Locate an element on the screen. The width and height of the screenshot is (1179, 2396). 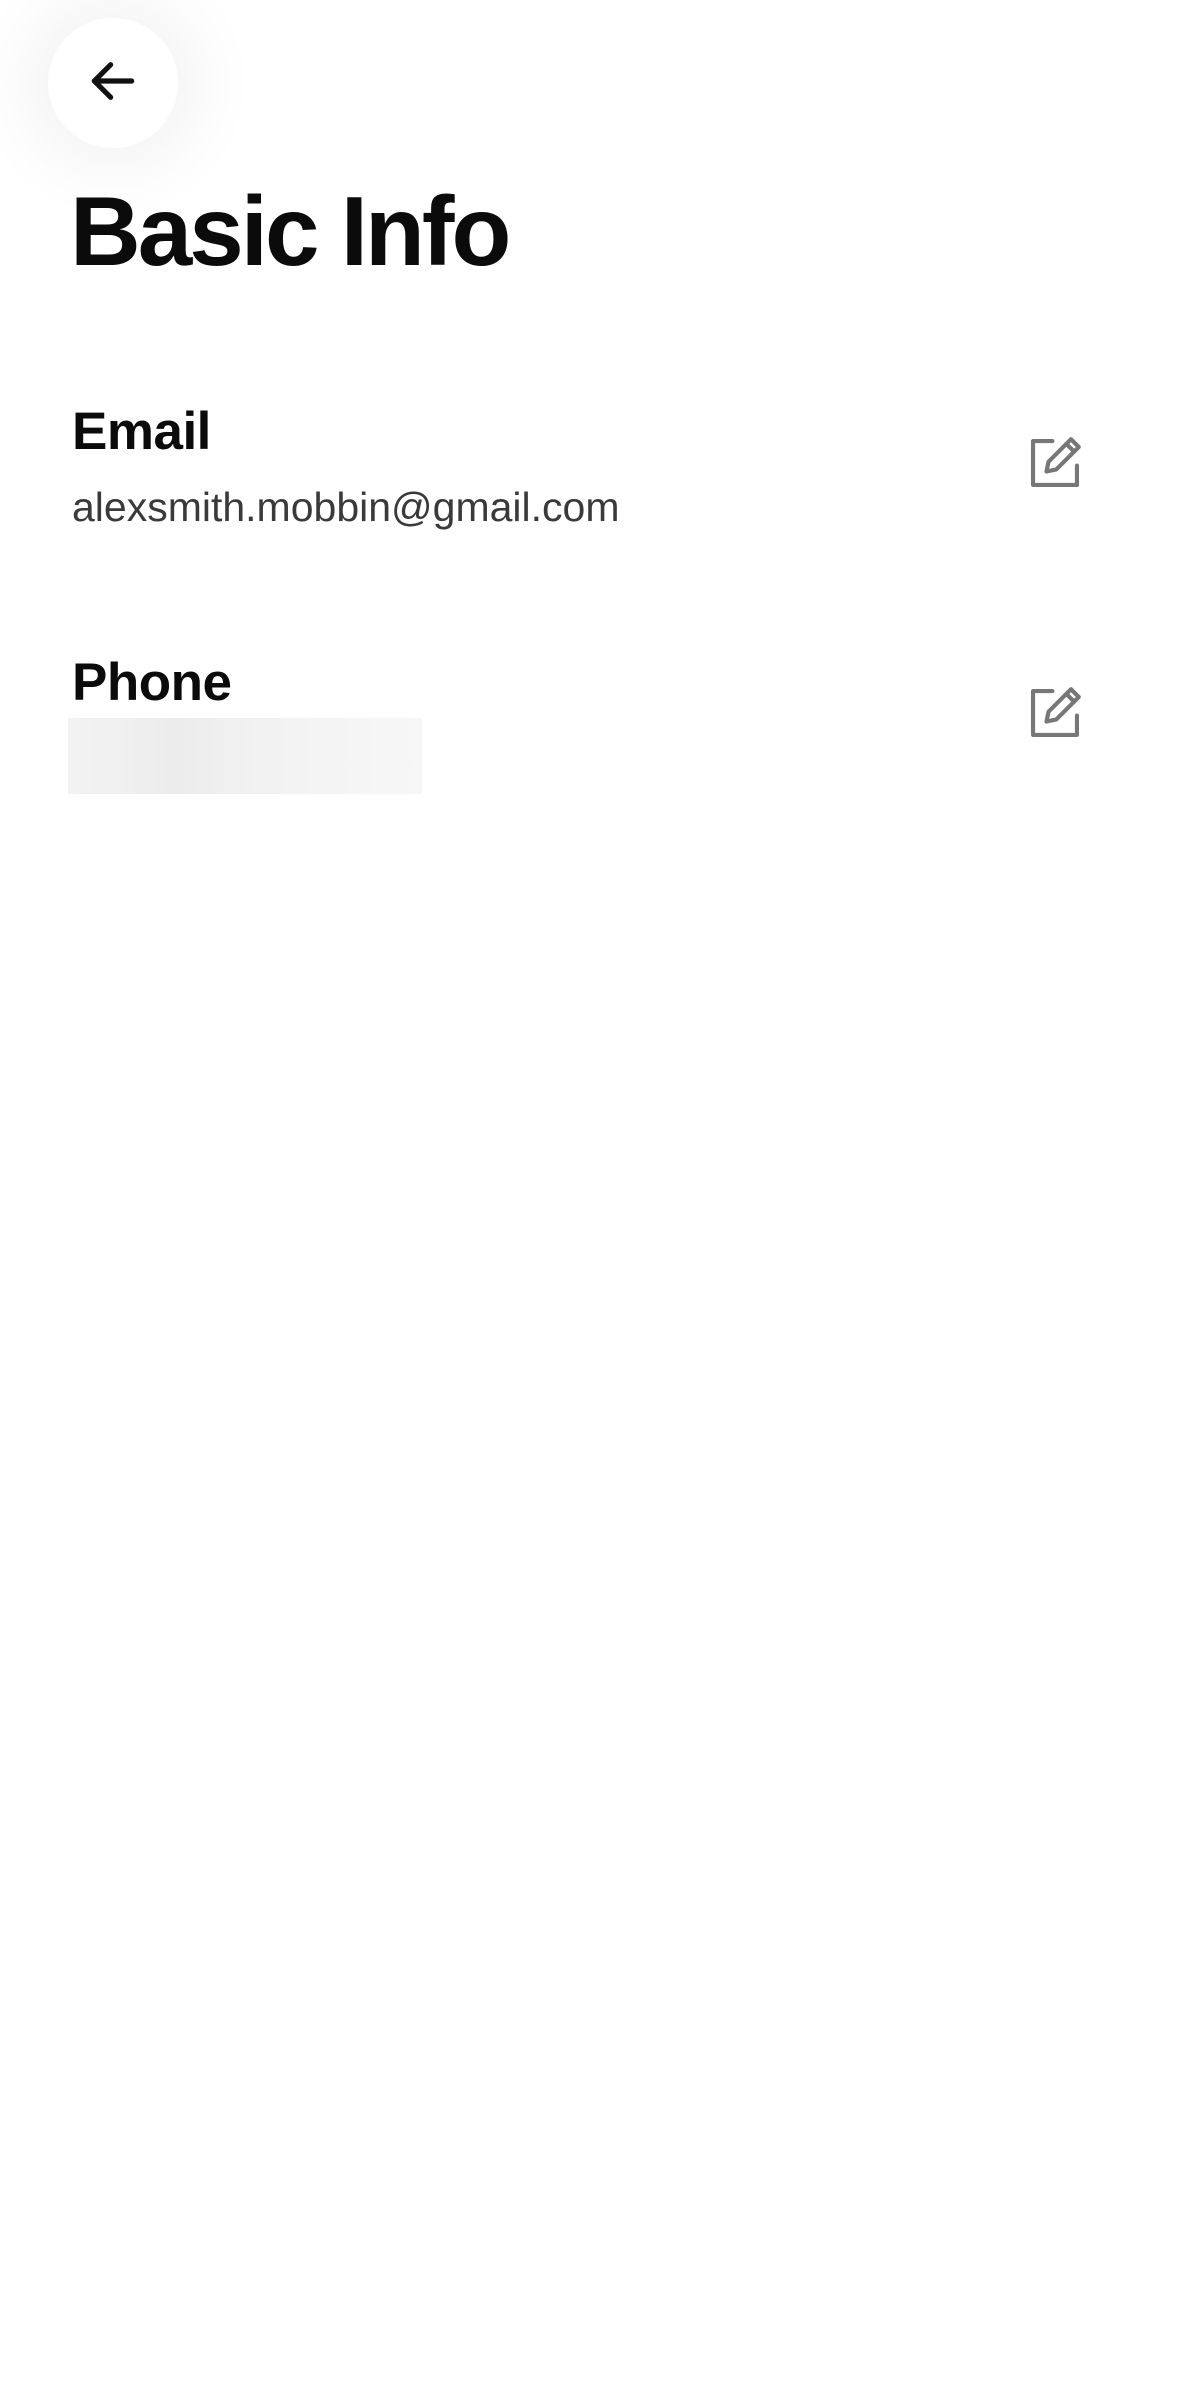
email-value: alexsmith.mobbin@gmail.com is located at coordinates (346, 507).